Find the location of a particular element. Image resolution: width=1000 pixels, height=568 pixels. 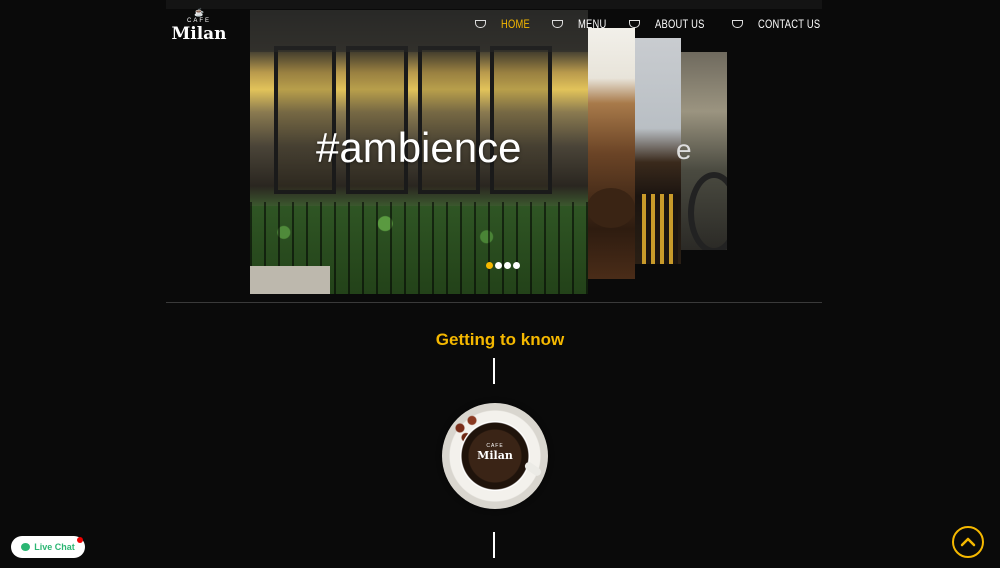

slider-pagination is located at coordinates (503, 265).